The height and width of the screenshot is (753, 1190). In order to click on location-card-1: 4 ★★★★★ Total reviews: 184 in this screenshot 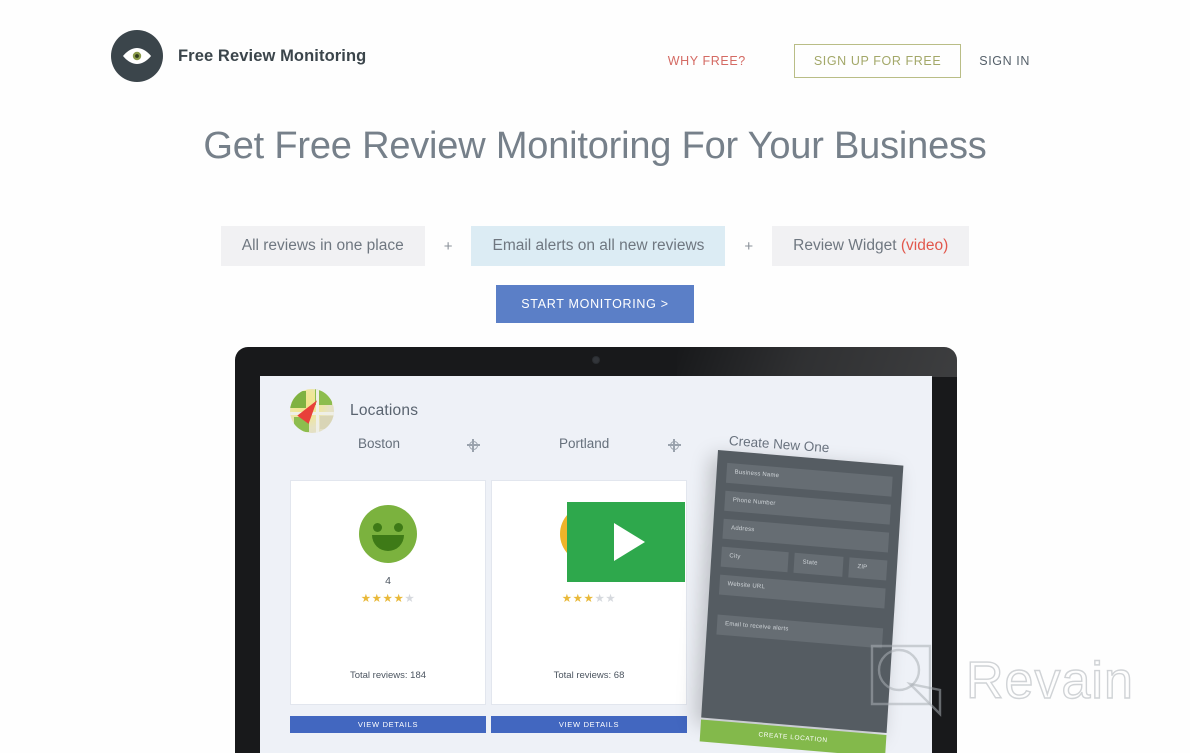, I will do `click(388, 592)`.